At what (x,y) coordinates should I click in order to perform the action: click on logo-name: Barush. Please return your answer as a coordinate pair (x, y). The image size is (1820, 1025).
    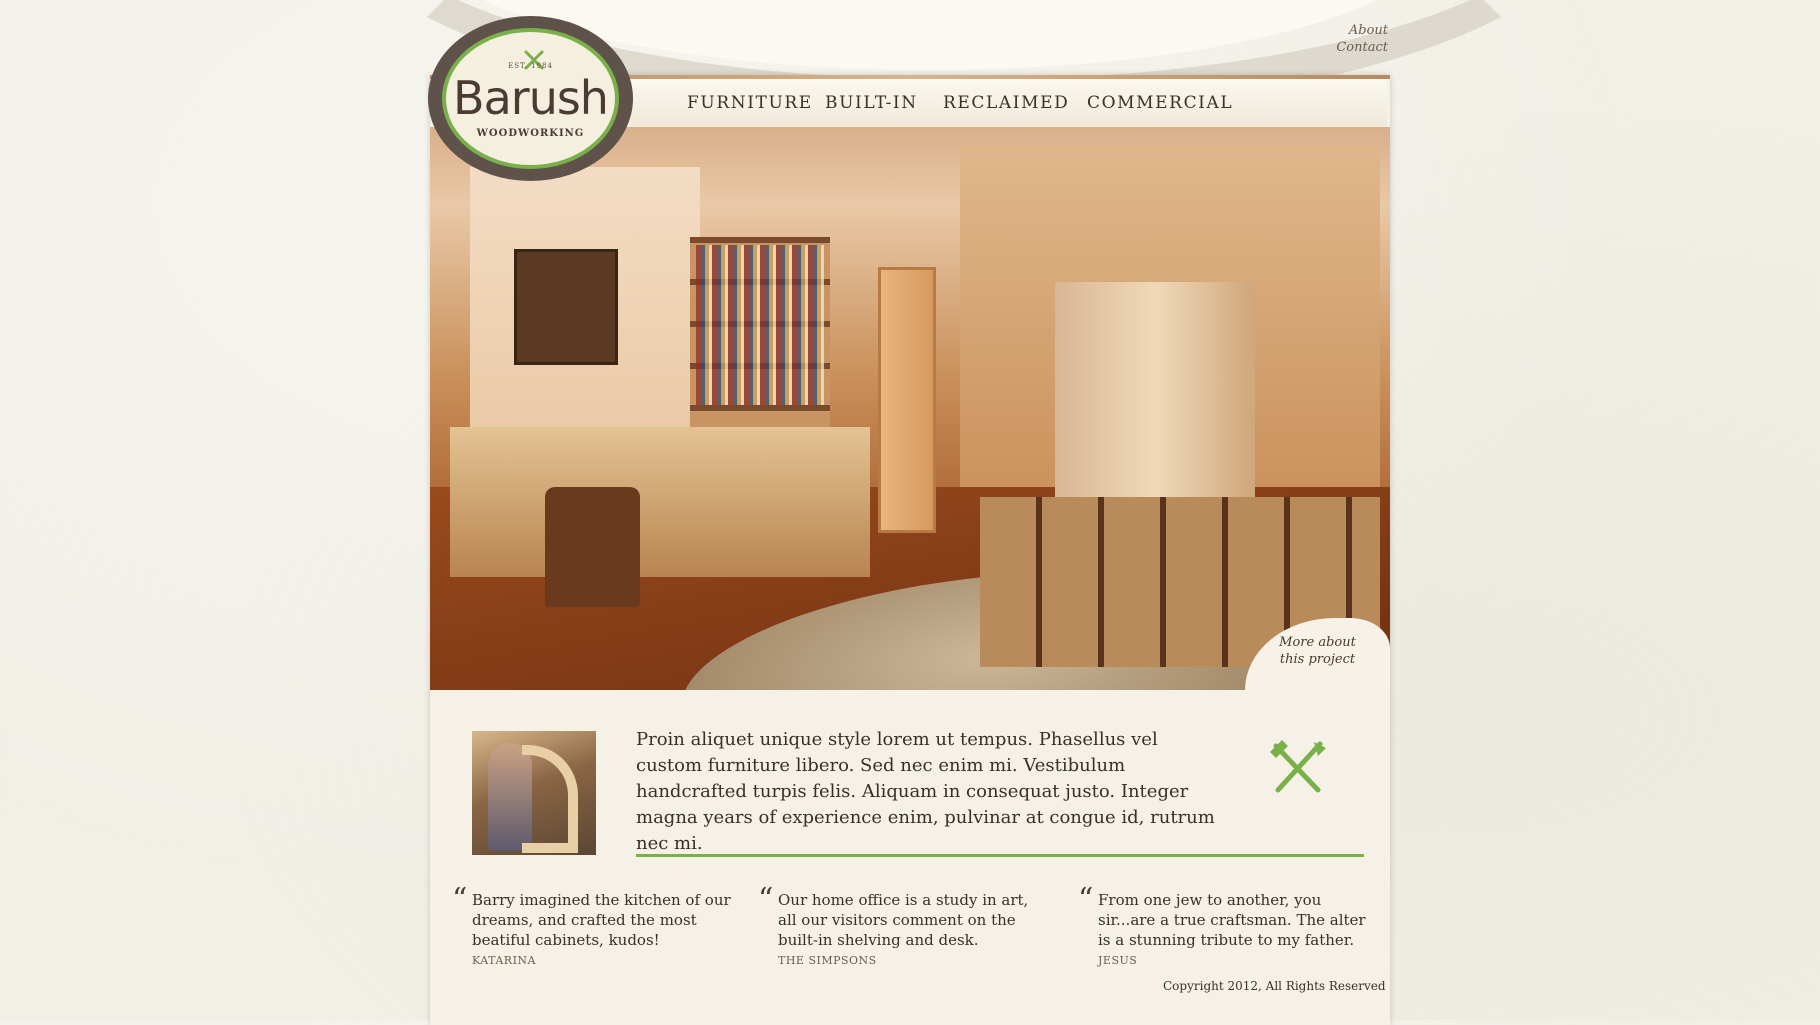
    Looking at the image, I should click on (531, 98).